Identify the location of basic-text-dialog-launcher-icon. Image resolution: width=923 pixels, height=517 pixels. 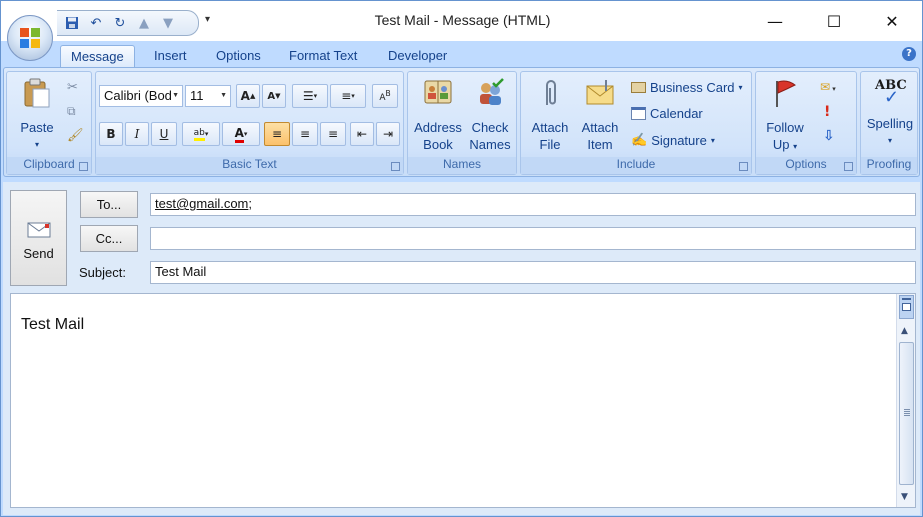
(395, 166).